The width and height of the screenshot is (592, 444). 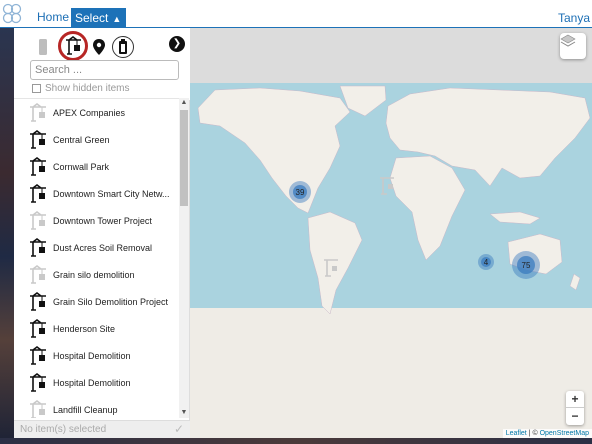 What do you see at coordinates (184, 258) in the screenshot?
I see `list-scrollbar: ▲ ▼` at bounding box center [184, 258].